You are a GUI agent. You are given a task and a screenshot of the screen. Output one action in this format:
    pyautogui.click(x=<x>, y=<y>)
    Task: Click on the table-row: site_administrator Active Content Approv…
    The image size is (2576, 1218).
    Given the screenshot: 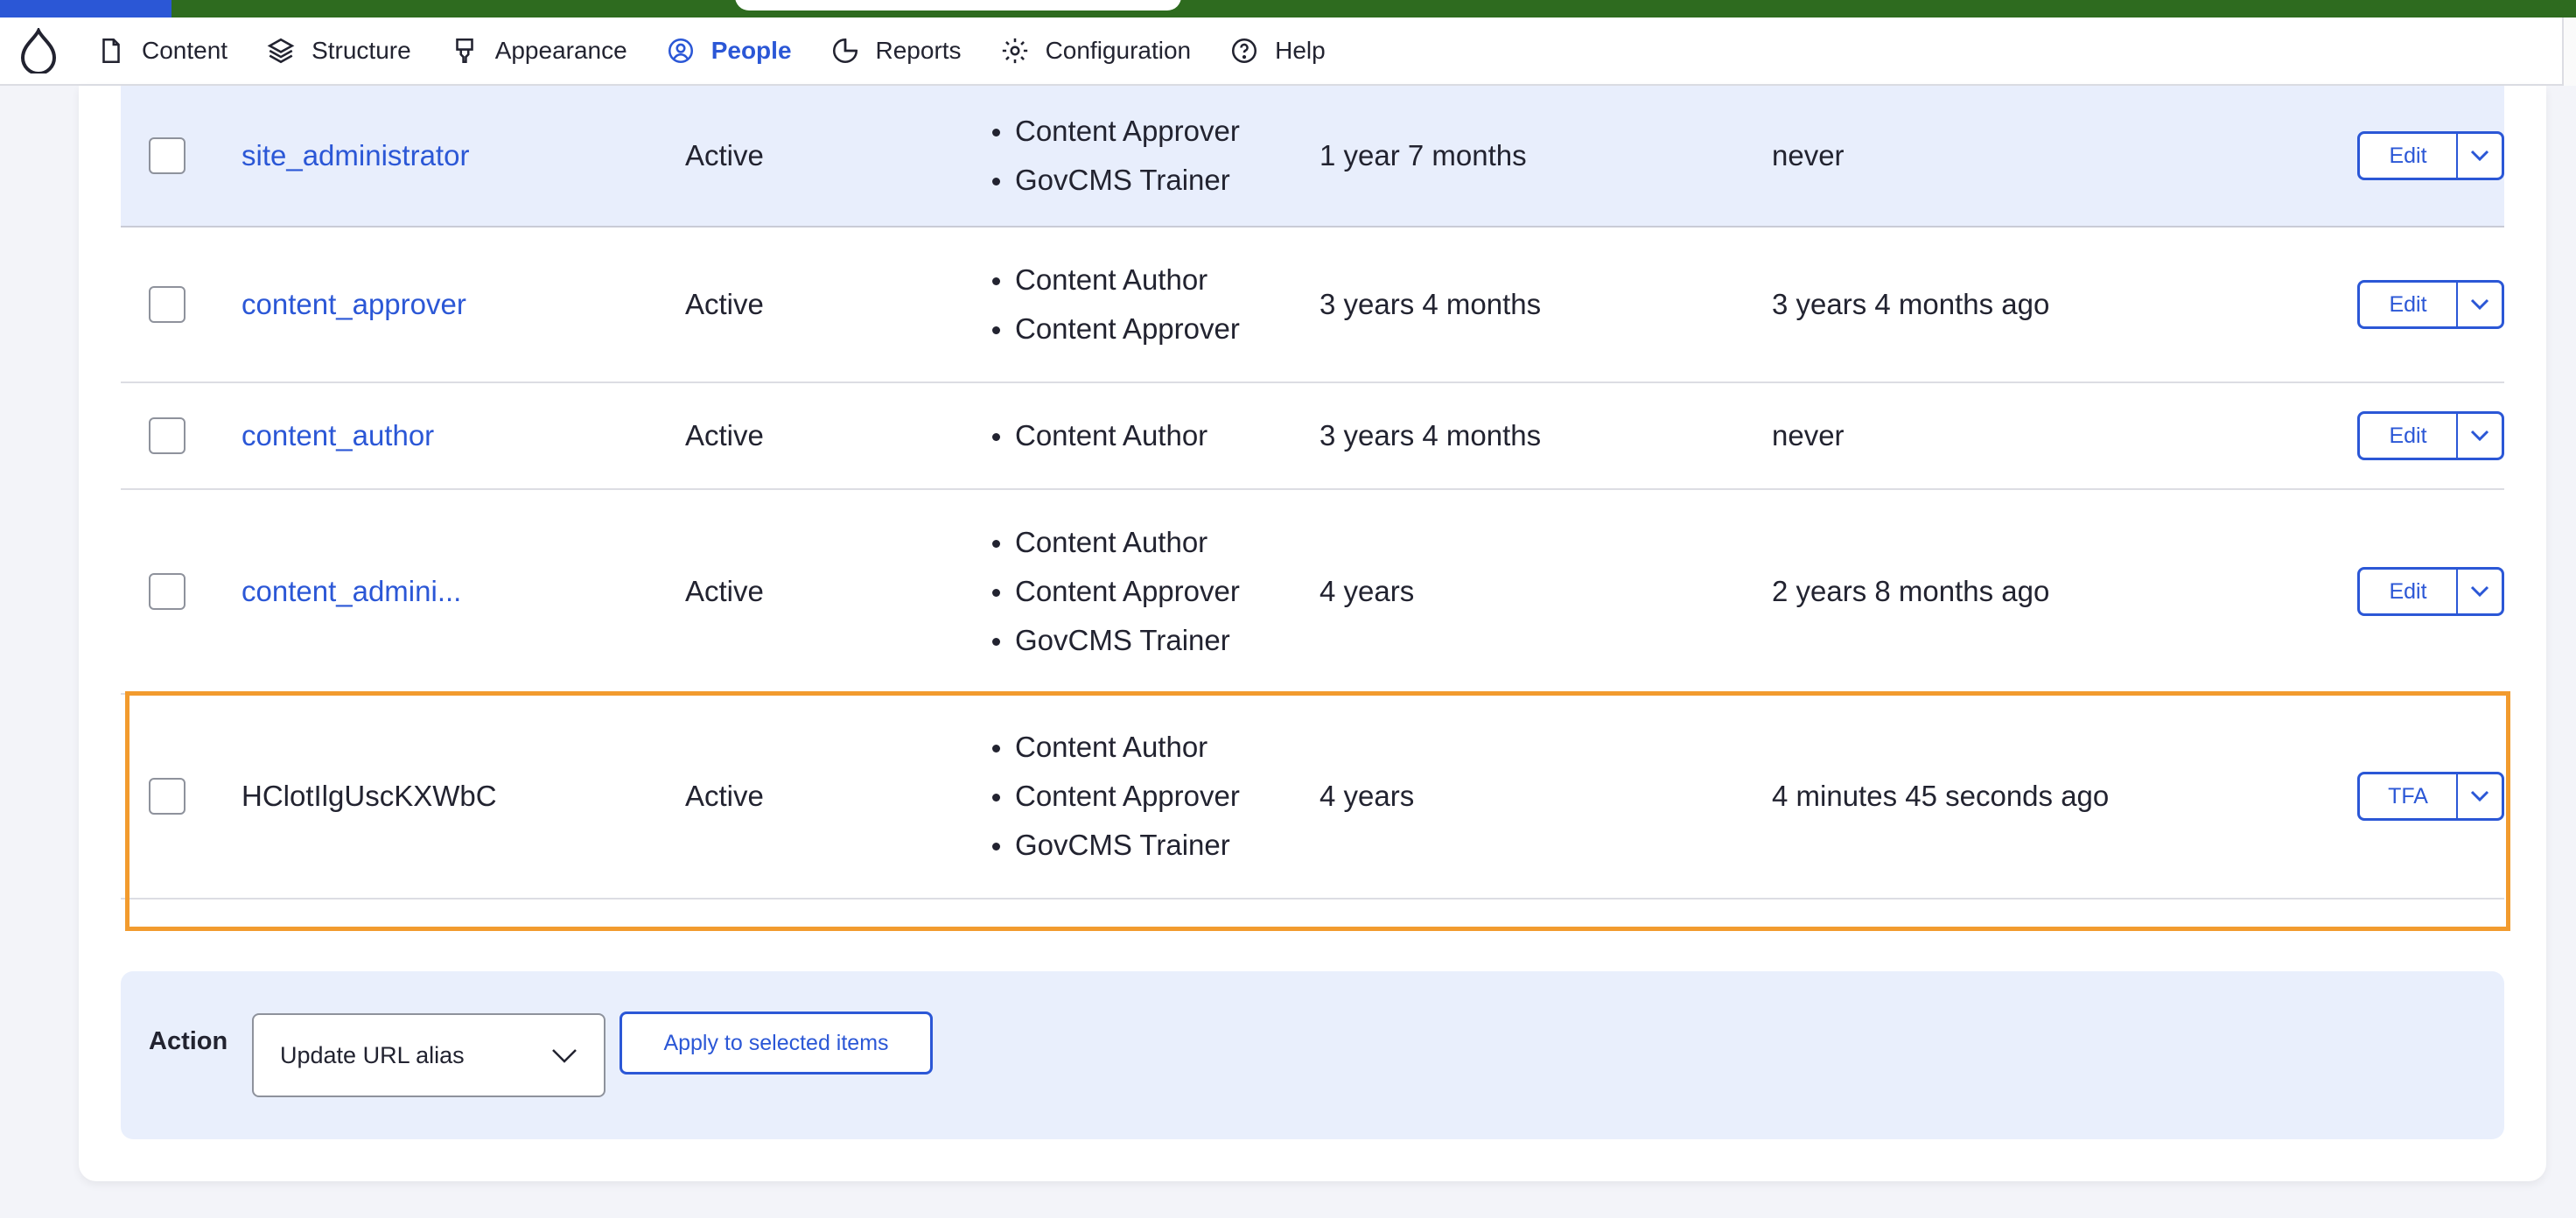 What is the action you would take?
    pyautogui.click(x=1312, y=157)
    